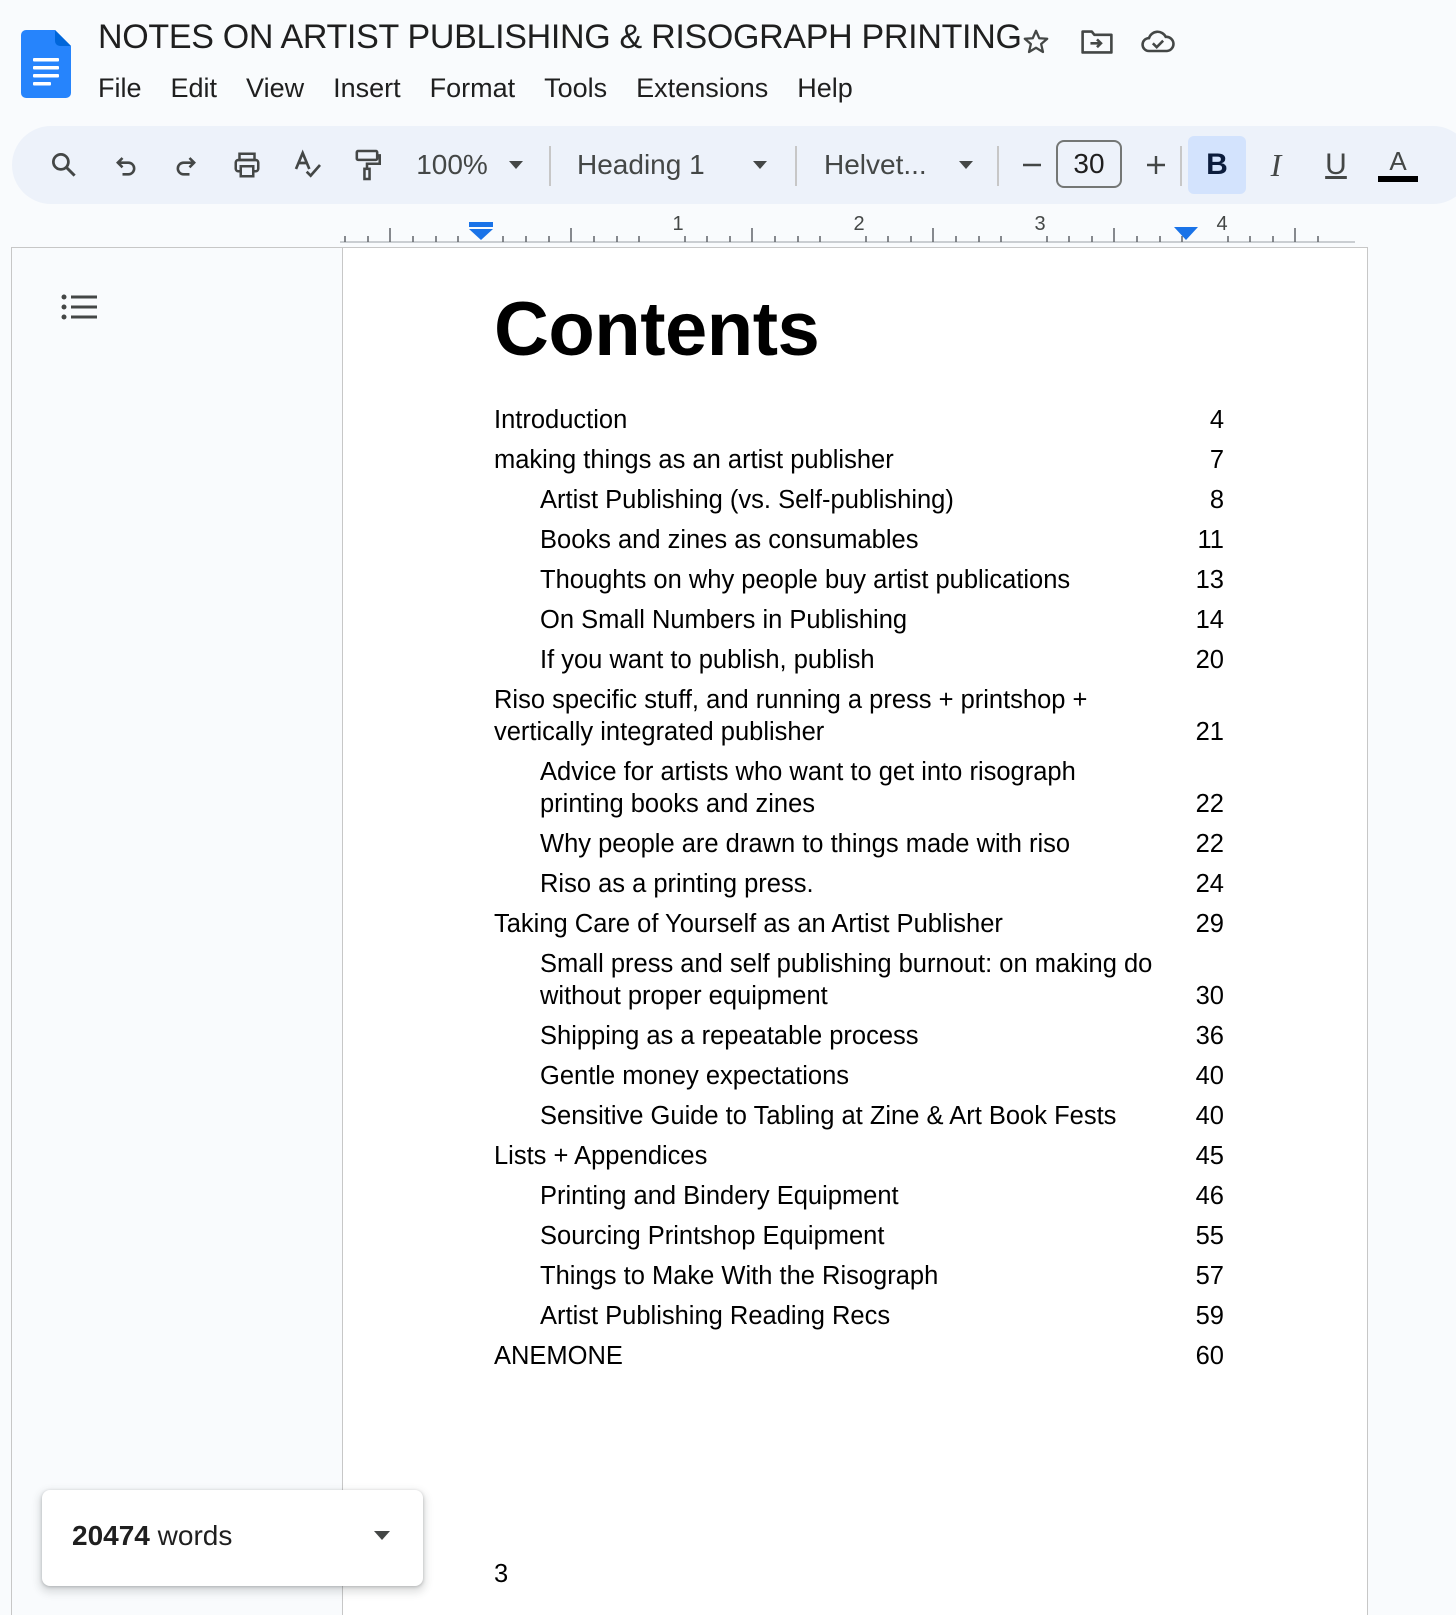 The image size is (1456, 1615). What do you see at coordinates (1210, 1316) in the screenshot?
I see `toc-entry-page: 59` at bounding box center [1210, 1316].